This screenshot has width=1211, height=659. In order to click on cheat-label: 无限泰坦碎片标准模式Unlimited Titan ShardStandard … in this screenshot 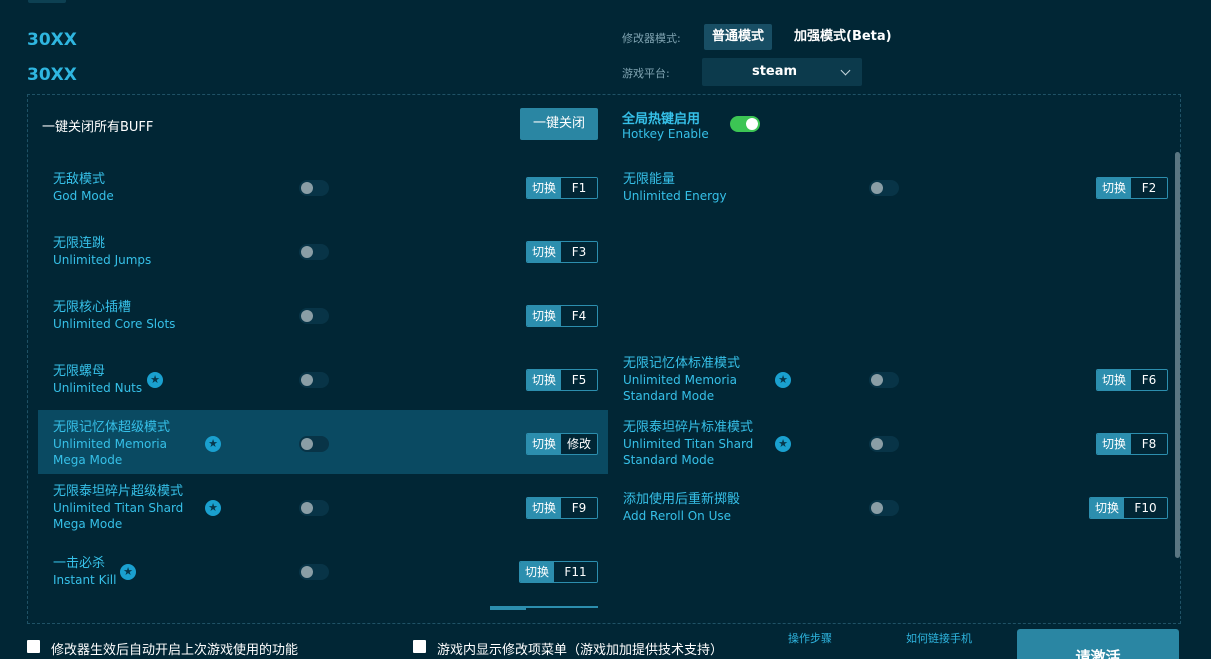, I will do `click(688, 443)`.